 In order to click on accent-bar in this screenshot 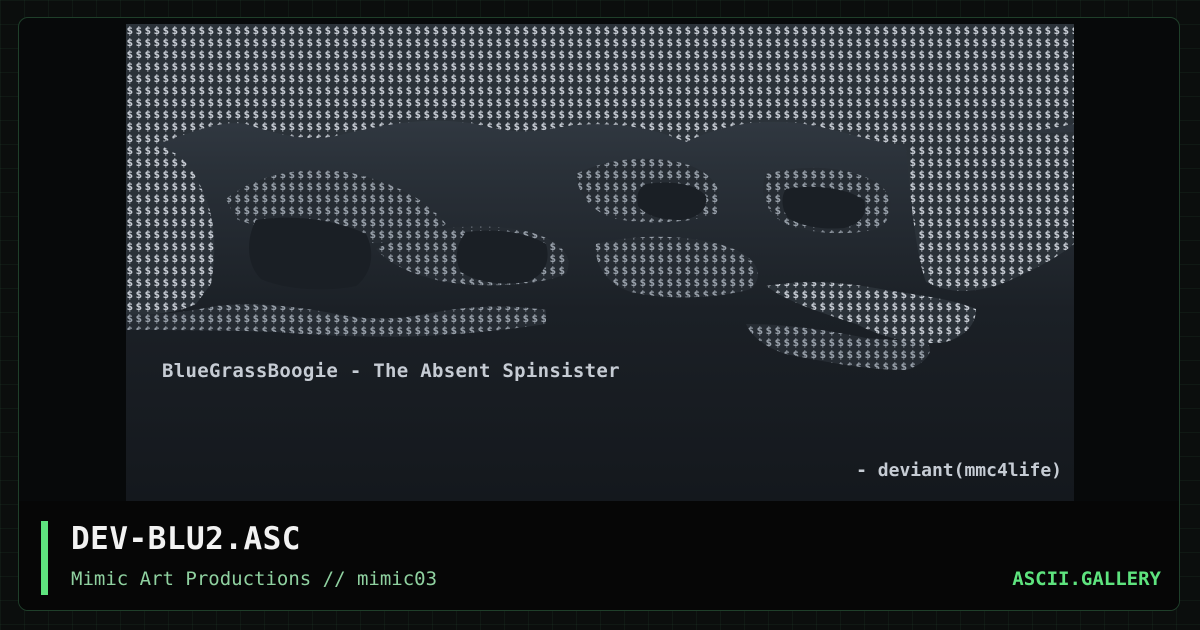, I will do `click(44, 558)`.